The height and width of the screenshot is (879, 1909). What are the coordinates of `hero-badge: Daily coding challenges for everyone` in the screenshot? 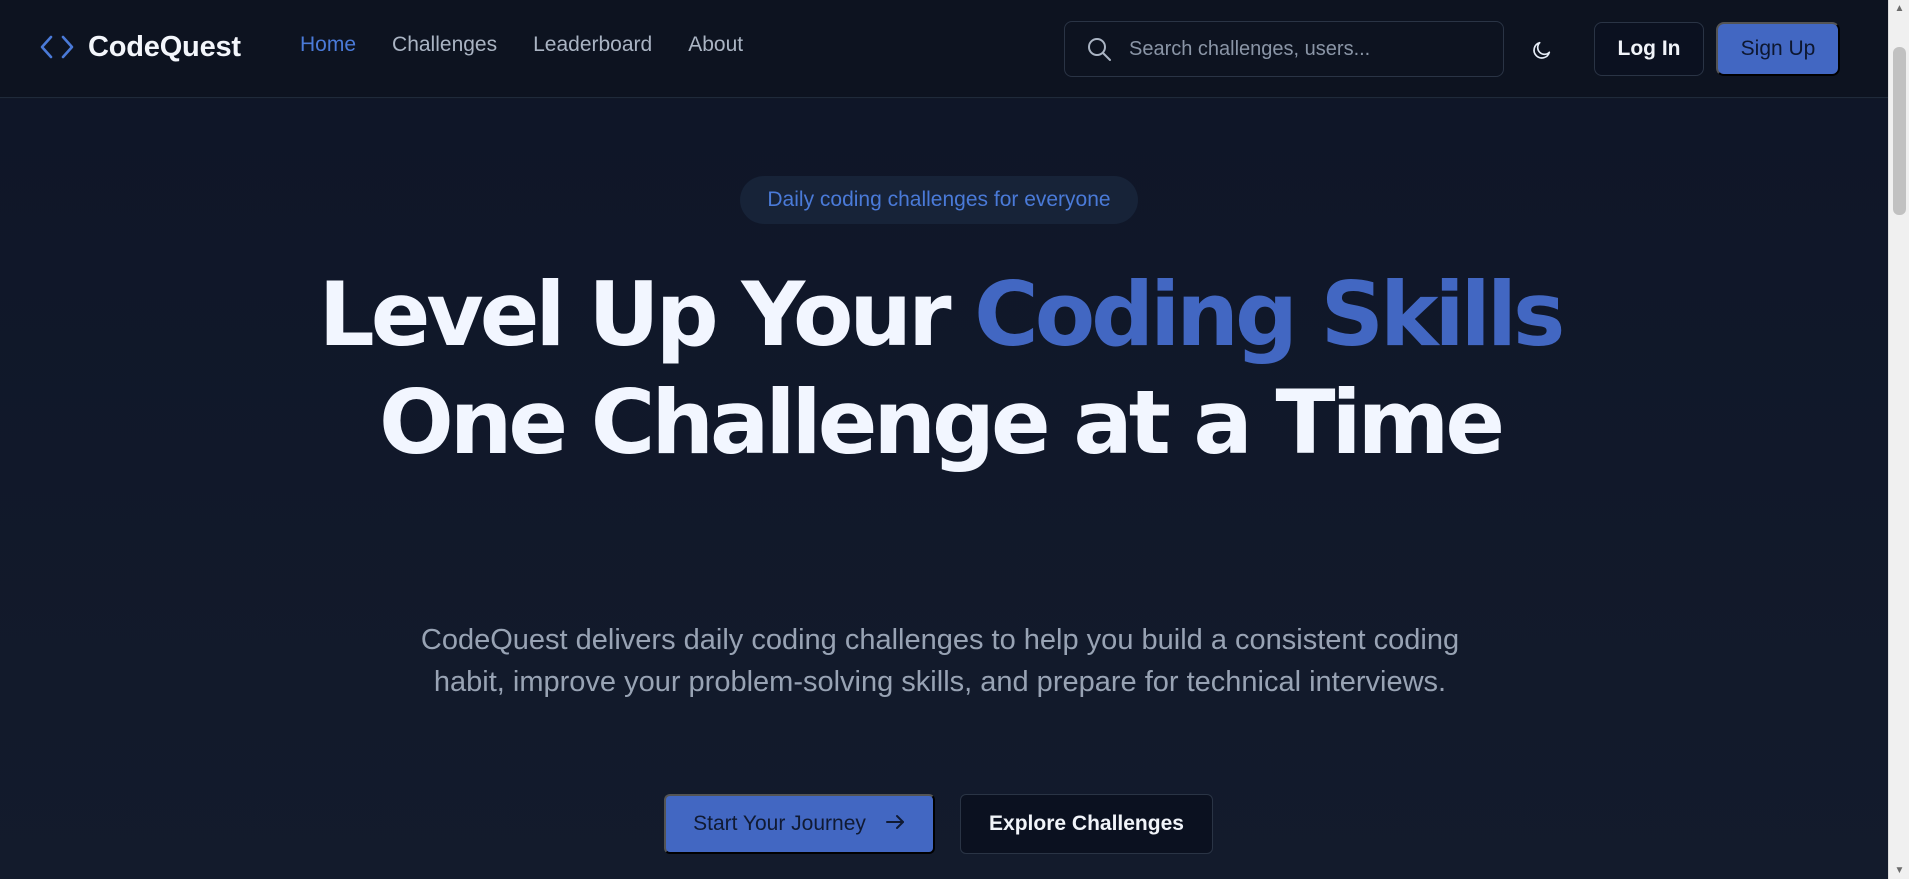 It's located at (939, 200).